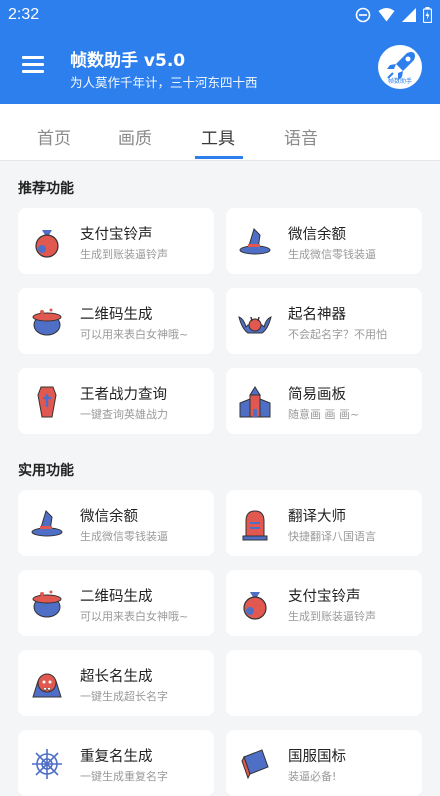 This screenshot has height=796, width=440. Describe the element at coordinates (255, 764) in the screenshot. I see `book-icon` at that location.